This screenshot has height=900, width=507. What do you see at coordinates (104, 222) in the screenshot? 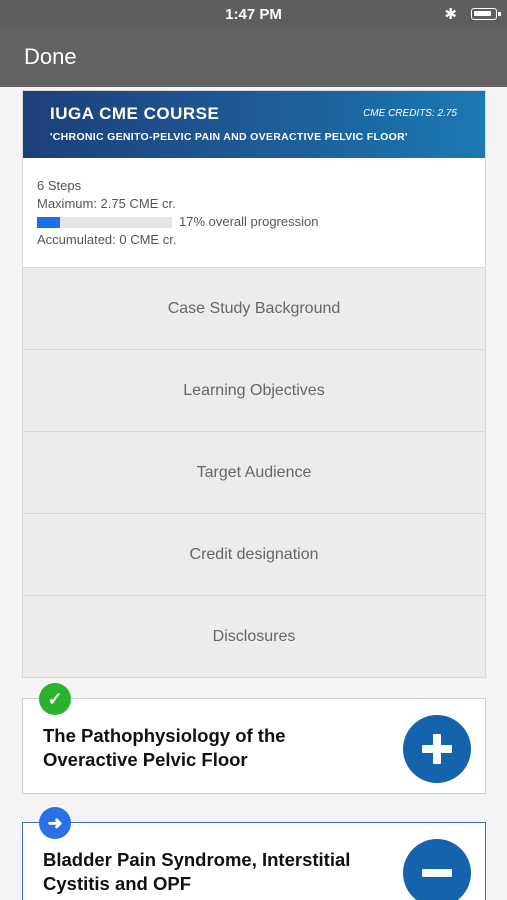
I see `progress-bar` at bounding box center [104, 222].